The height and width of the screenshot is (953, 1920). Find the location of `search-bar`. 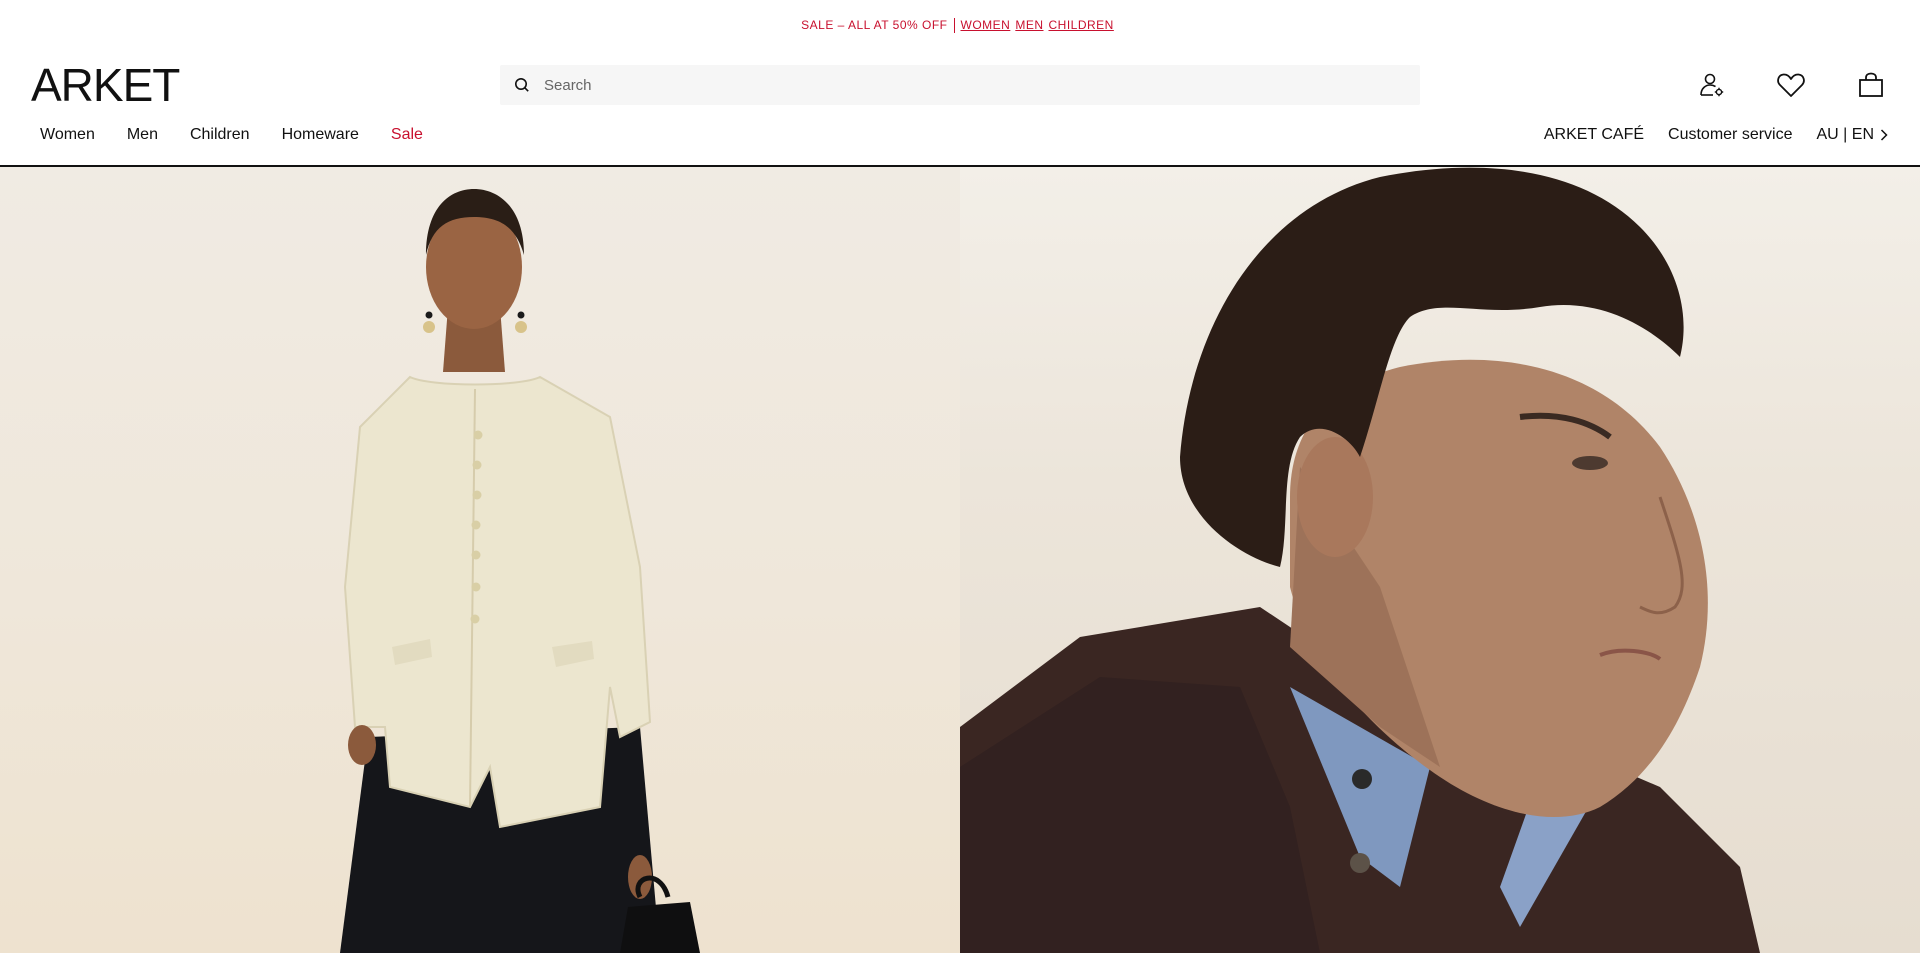

search-bar is located at coordinates (960, 85).